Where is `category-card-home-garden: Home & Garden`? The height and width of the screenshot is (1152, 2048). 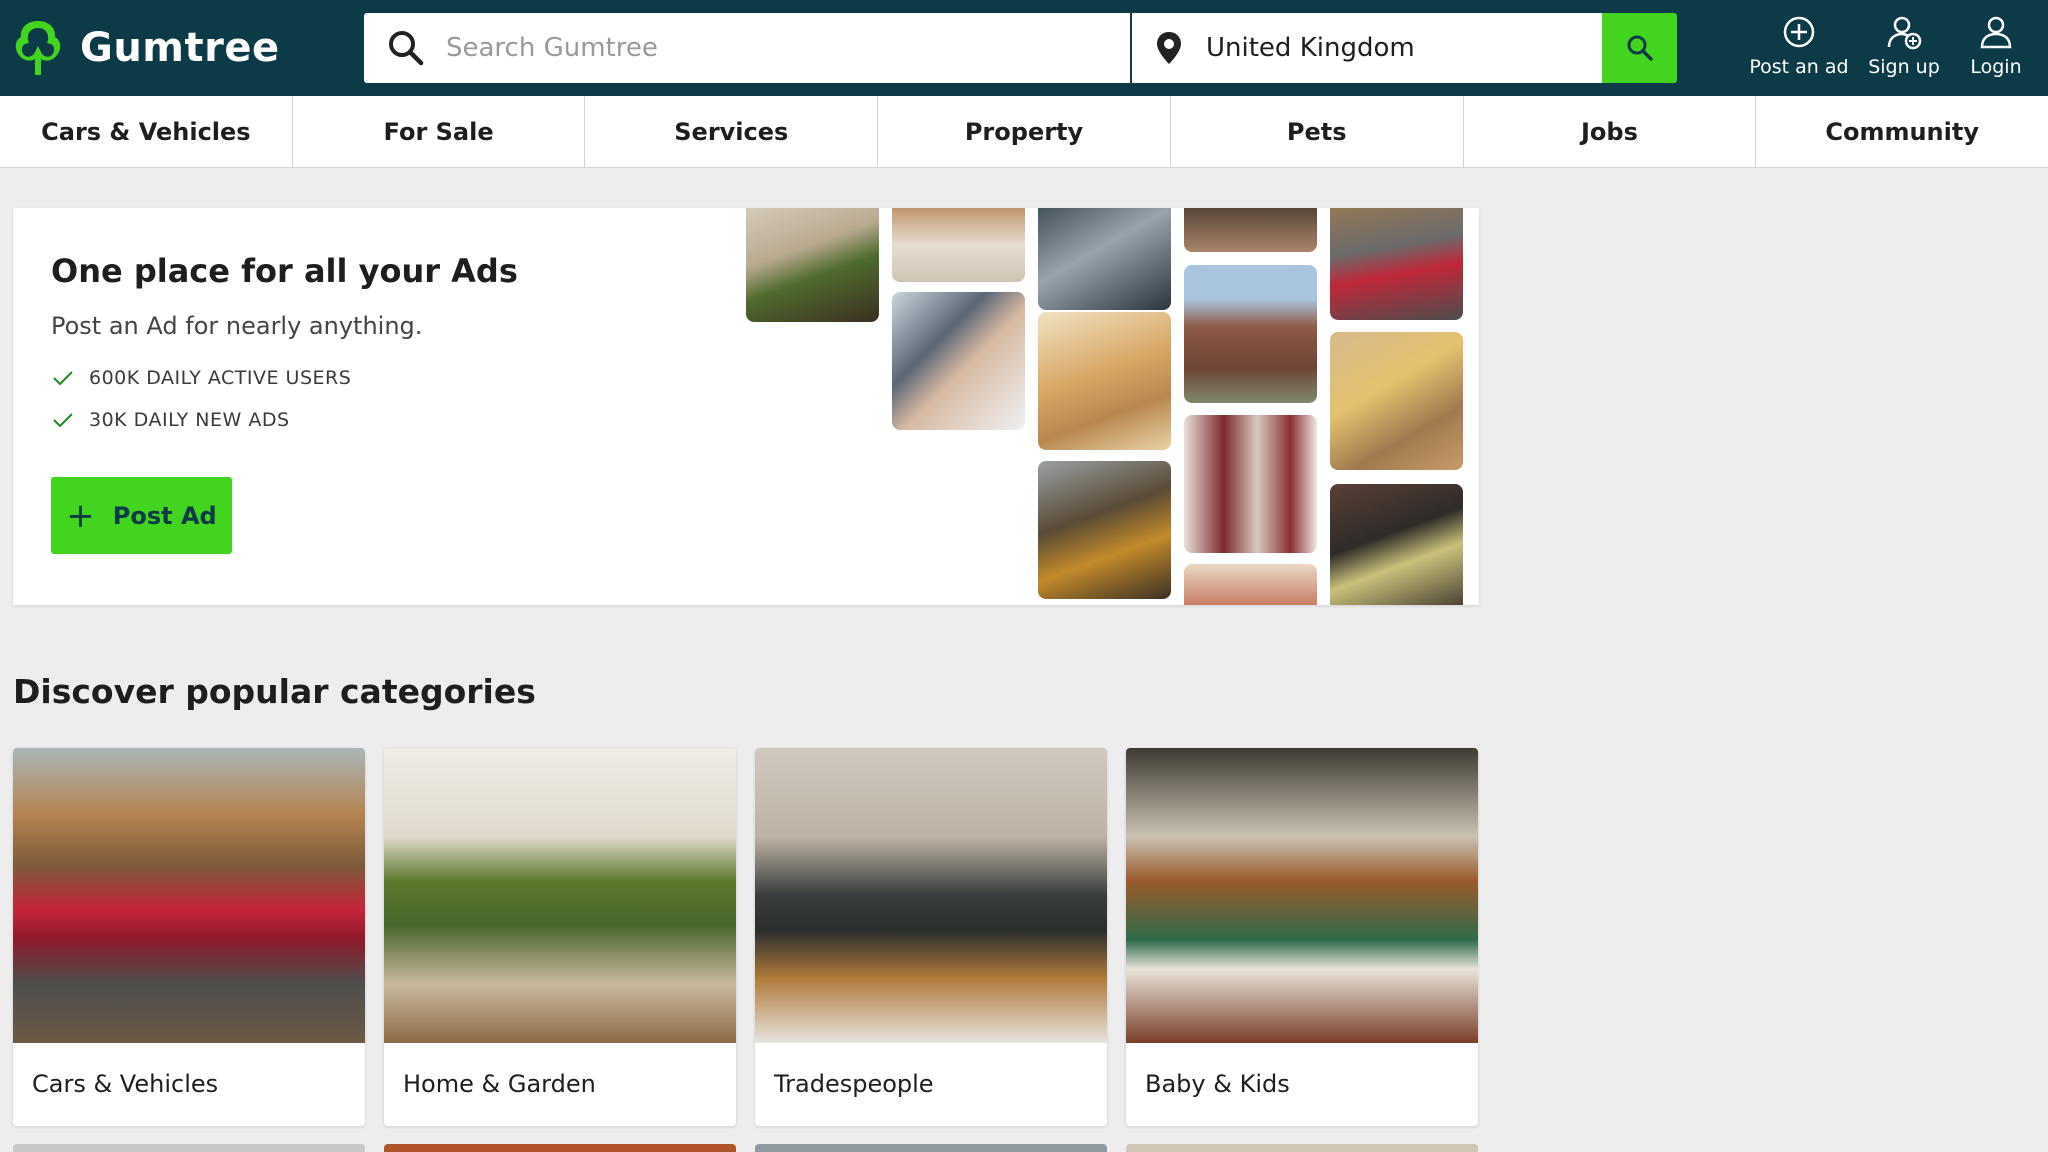 category-card-home-garden: Home & Garden is located at coordinates (560, 937).